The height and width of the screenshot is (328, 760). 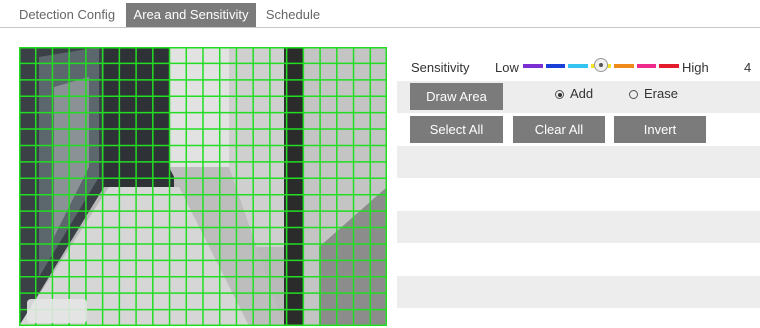 What do you see at coordinates (456, 96) in the screenshot?
I see `draw-area-button: Draw Area` at bounding box center [456, 96].